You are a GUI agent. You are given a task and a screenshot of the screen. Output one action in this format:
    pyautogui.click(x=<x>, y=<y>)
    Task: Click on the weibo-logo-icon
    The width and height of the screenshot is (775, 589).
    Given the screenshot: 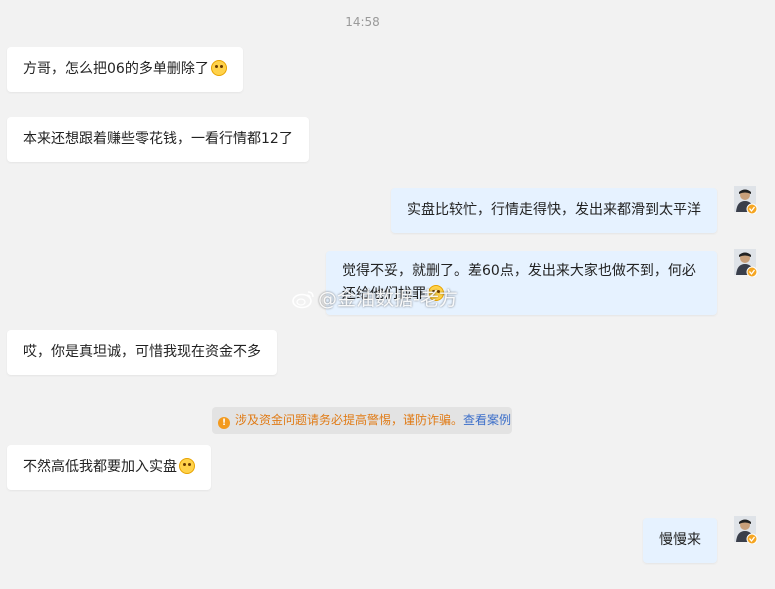 What is the action you would take?
    pyautogui.click(x=303, y=300)
    